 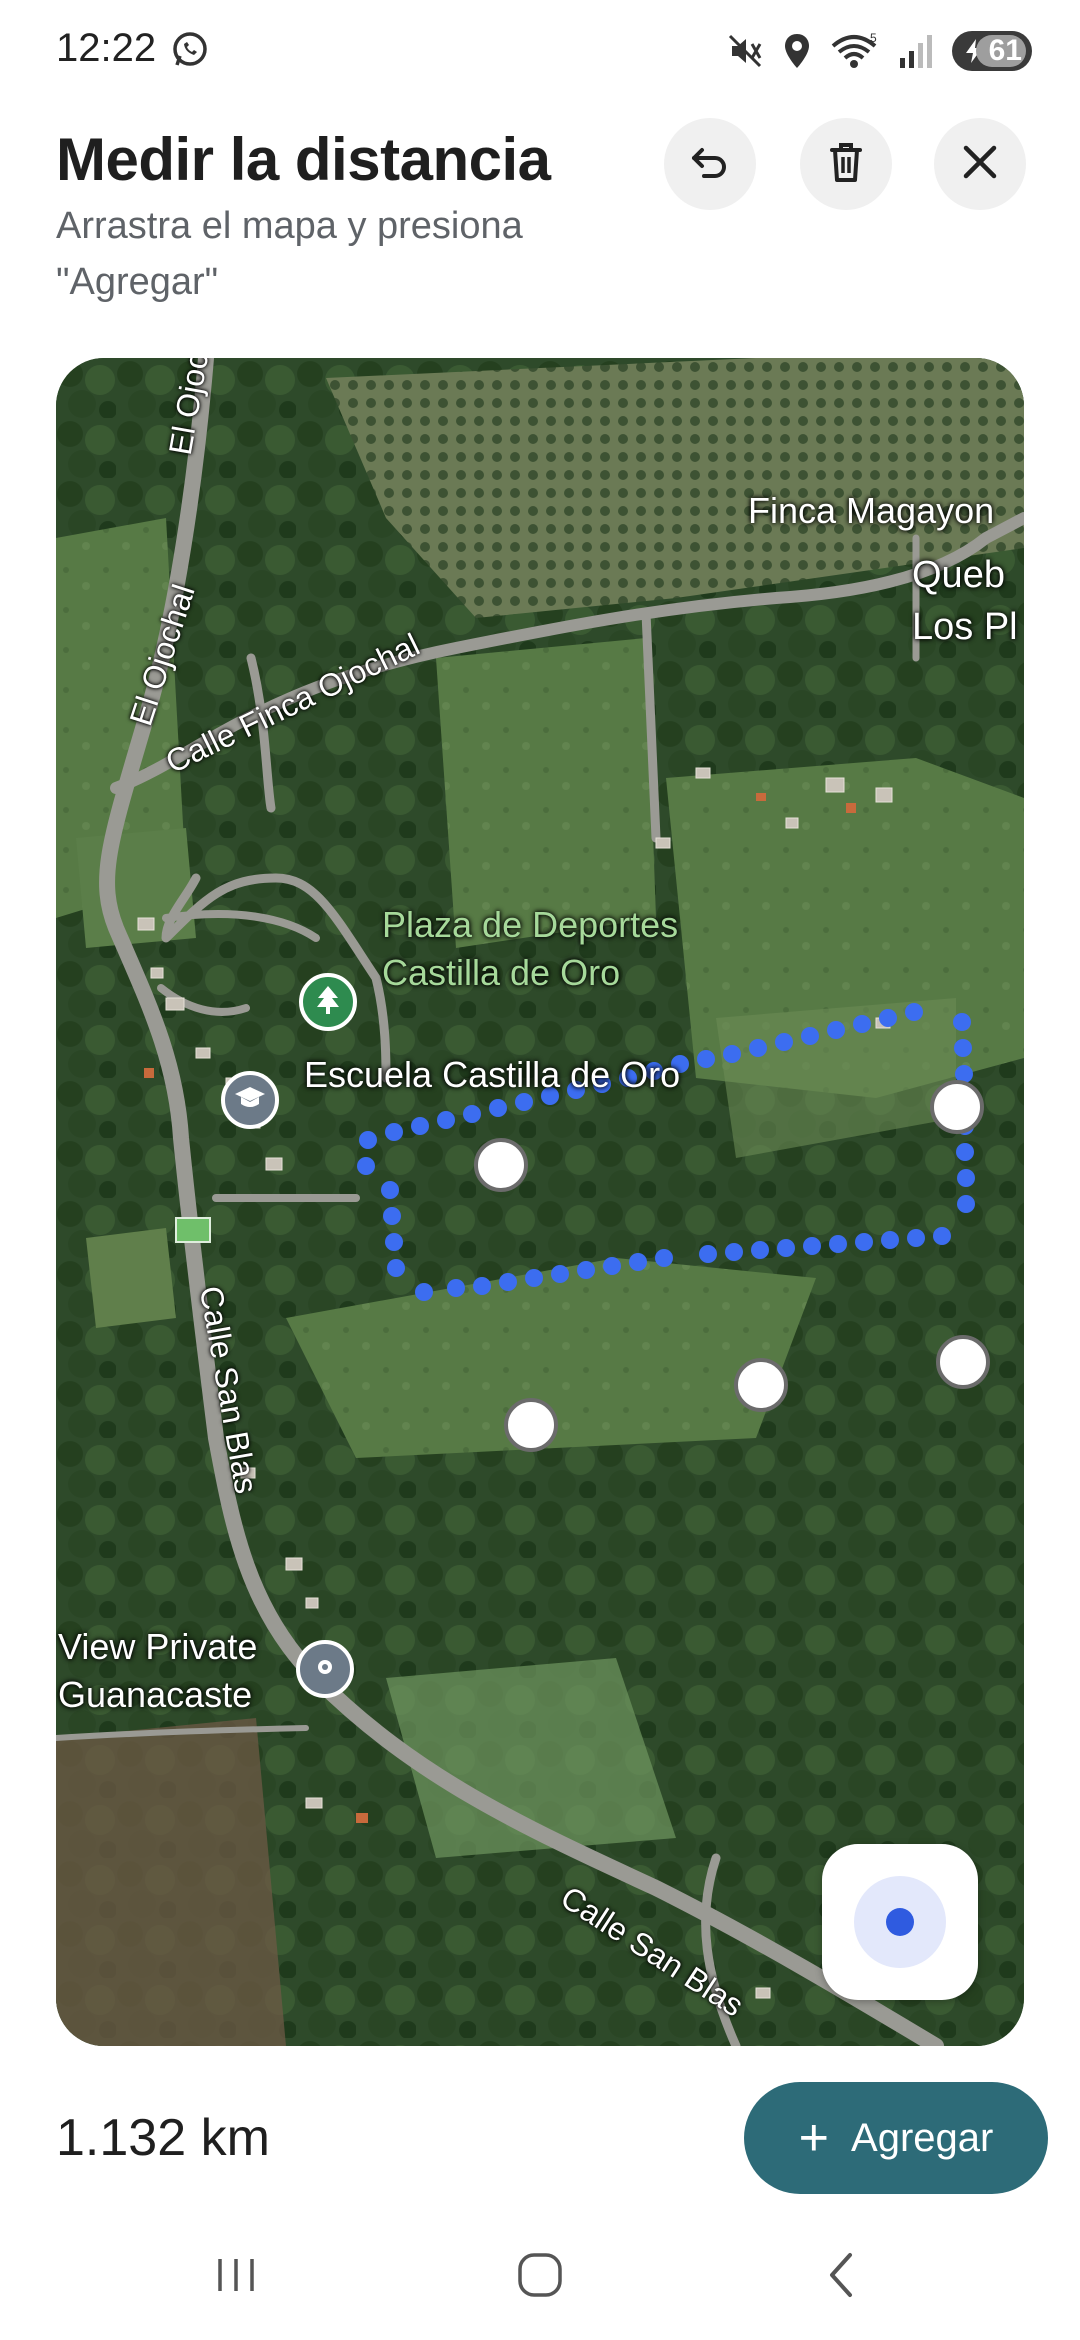 I want to click on home-icon, so click(x=540, y=2277).